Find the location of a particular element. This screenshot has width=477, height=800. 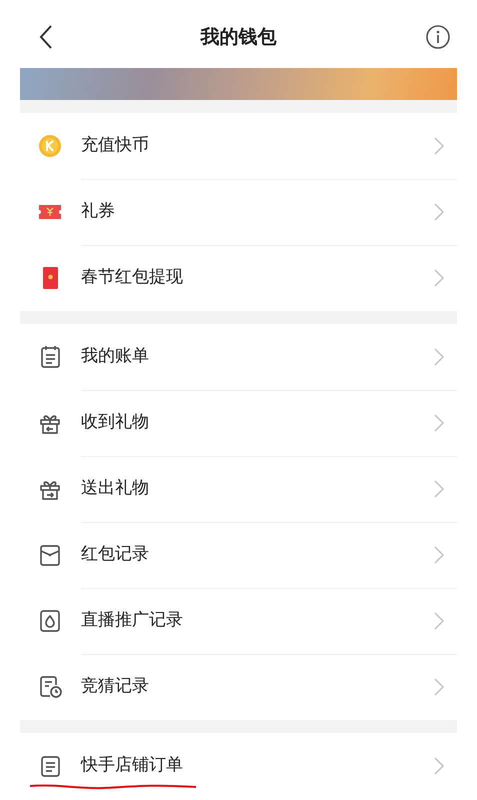

menu-item: 我的账单 is located at coordinates (238, 357).